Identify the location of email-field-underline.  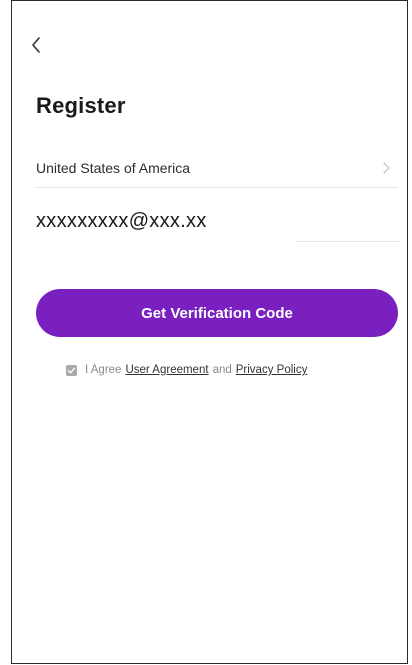
(348, 241).